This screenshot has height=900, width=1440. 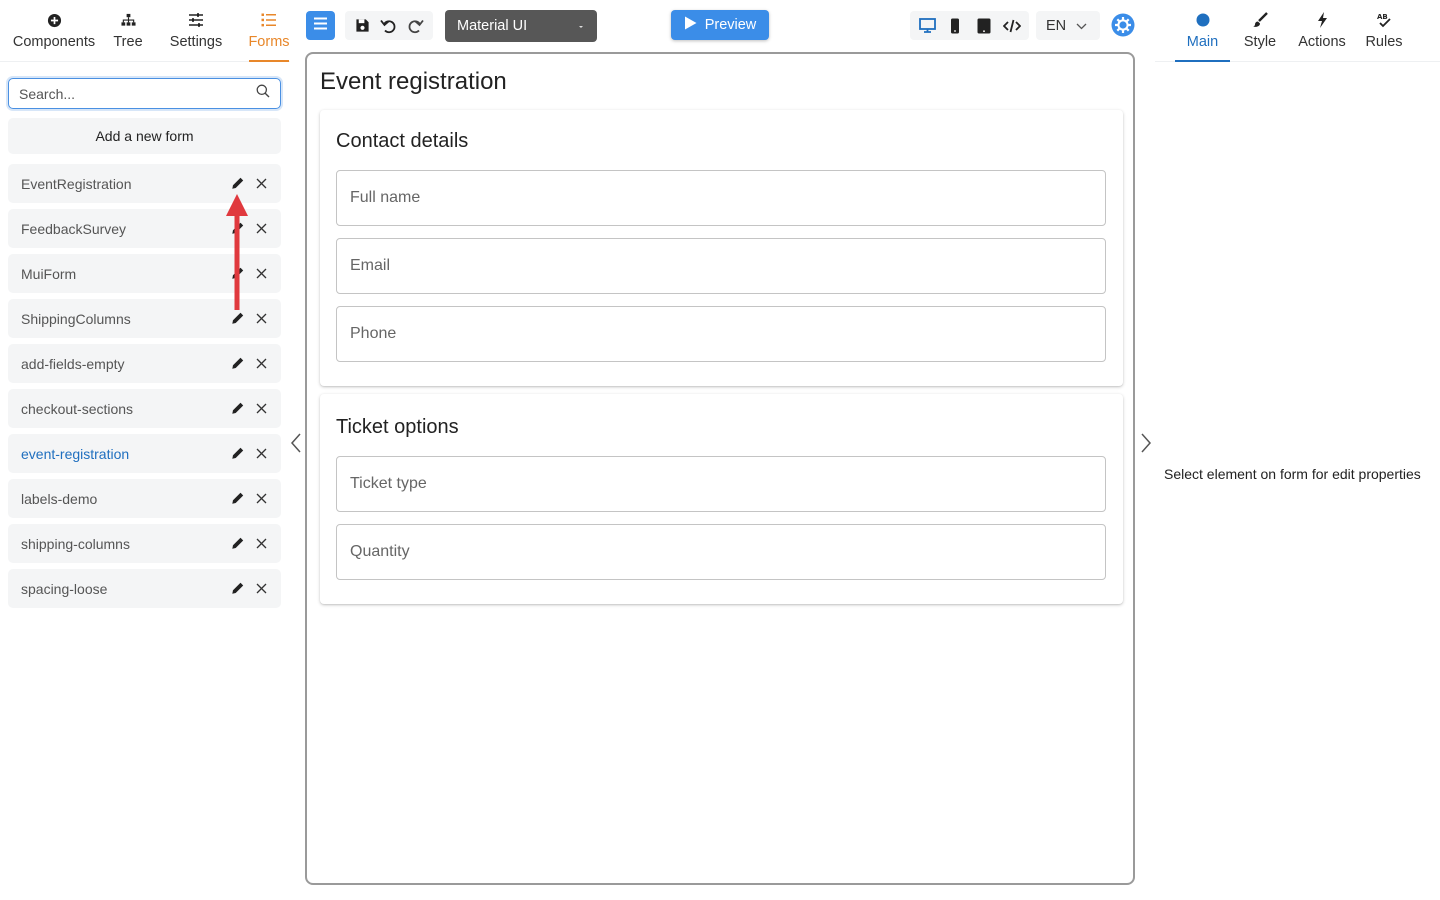 I want to click on section-ticket-options: Ticket options Ticket type Quantity, so click(x=721, y=499).